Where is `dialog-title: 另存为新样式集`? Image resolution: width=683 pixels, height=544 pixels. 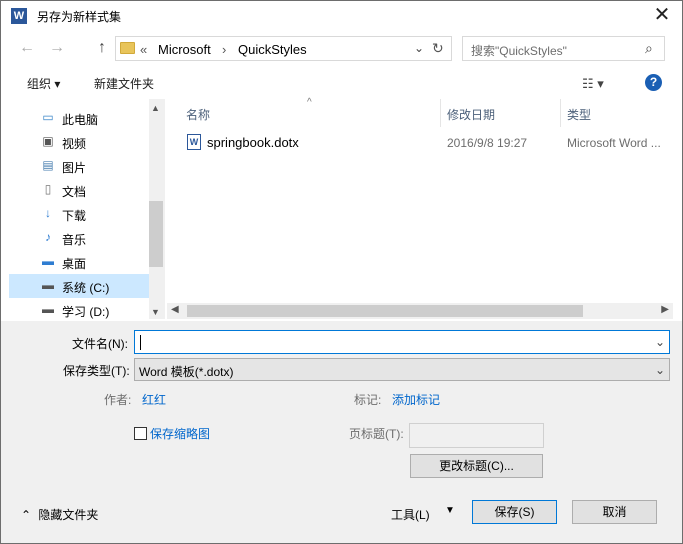
dialog-title: 另存为新样式集 is located at coordinates (79, 17).